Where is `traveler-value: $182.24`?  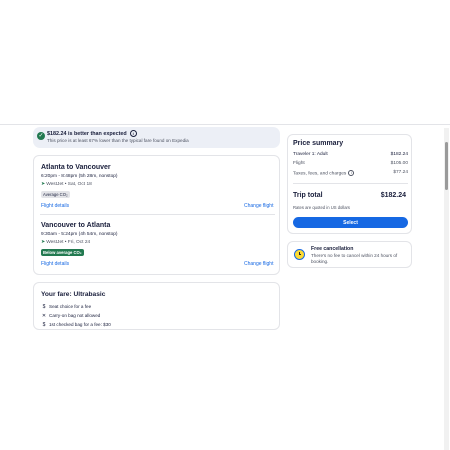
traveler-value: $182.24 is located at coordinates (399, 154).